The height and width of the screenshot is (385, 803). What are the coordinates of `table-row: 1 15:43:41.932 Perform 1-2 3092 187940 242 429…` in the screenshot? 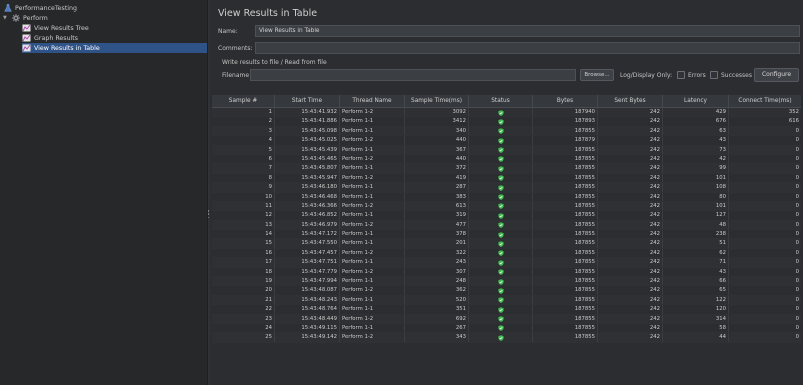 It's located at (506, 113).